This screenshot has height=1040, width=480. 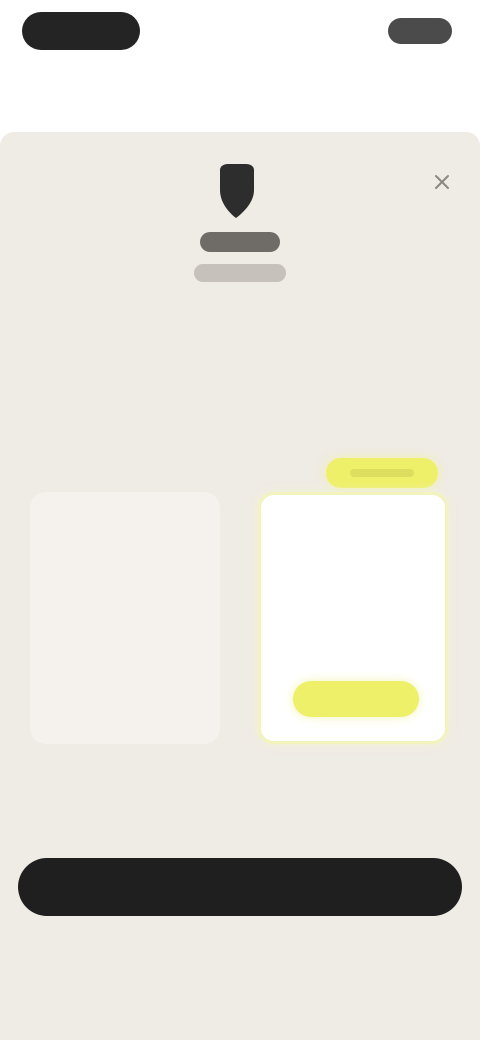 I want to click on logo, so click(x=240, y=227).